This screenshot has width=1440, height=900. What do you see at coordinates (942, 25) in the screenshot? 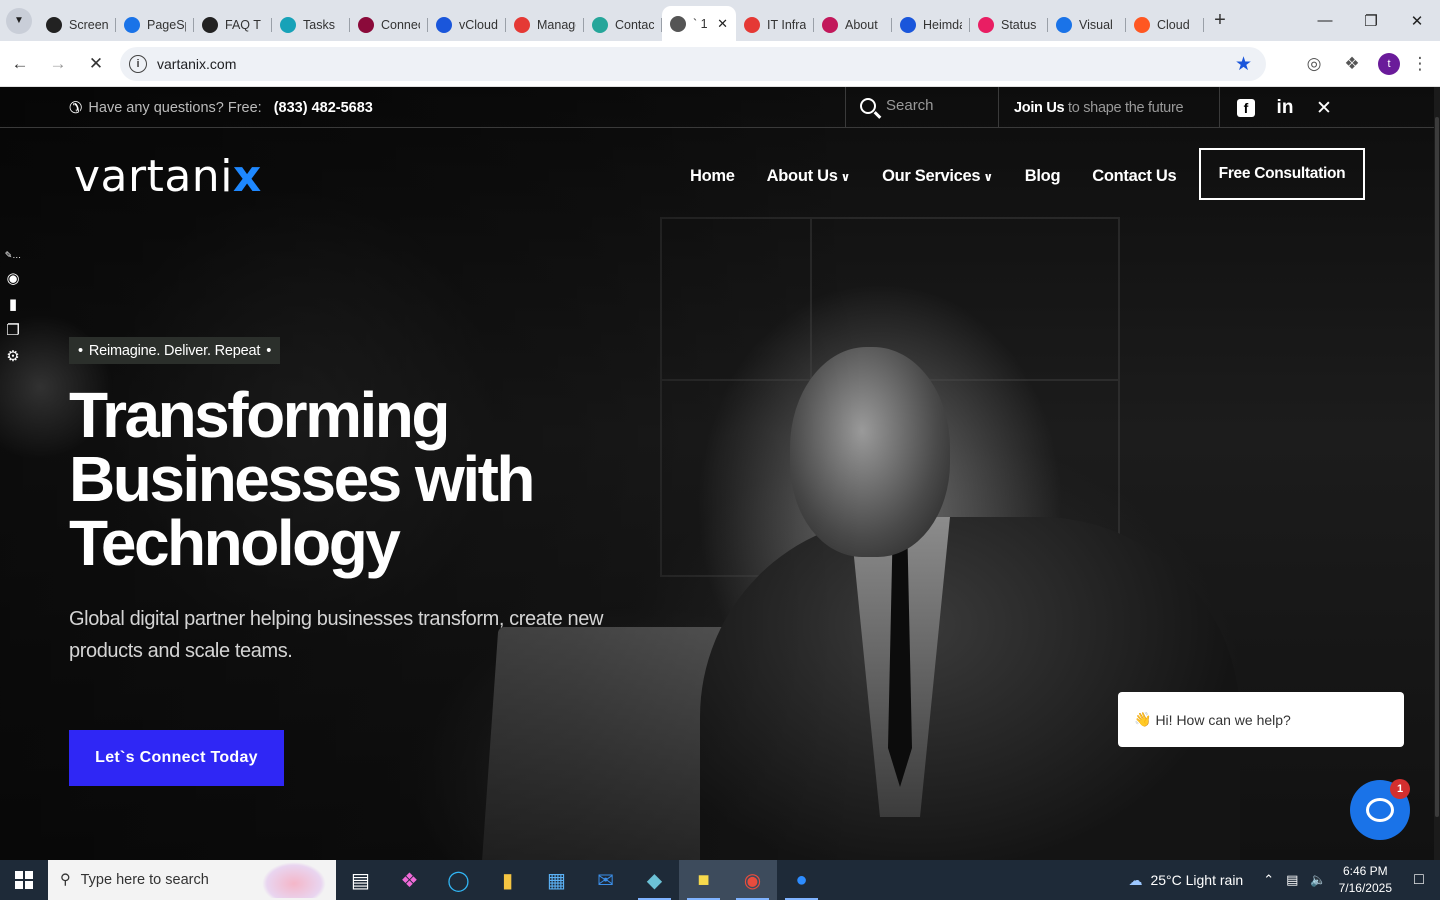
I see `tab-title: Heimdal` at bounding box center [942, 25].